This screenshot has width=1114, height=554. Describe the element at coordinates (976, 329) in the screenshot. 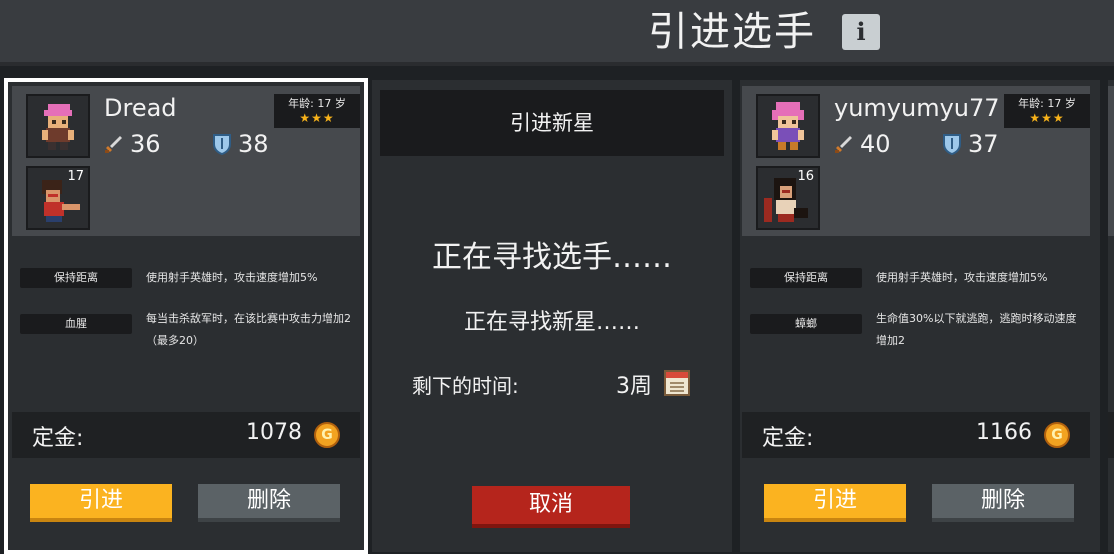

I see `trait-desc: 生命值30%以下就逃跑，逃跑时移动速度增加2` at that location.